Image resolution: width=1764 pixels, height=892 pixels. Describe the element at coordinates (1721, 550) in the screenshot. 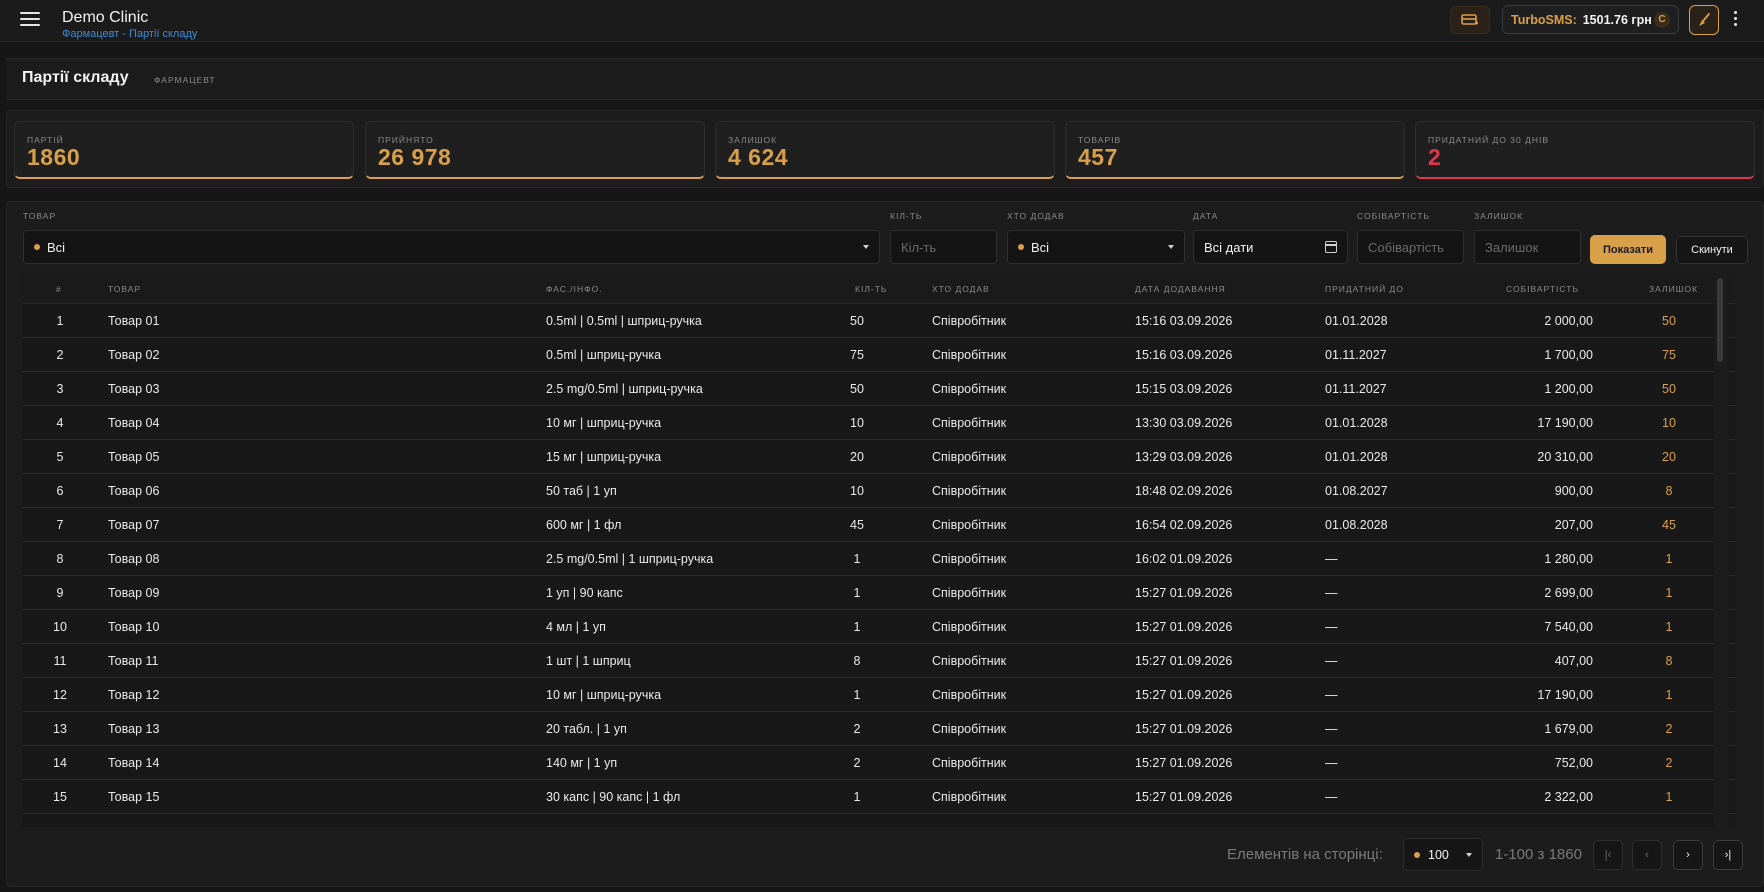

I see `table-scrollbar` at that location.